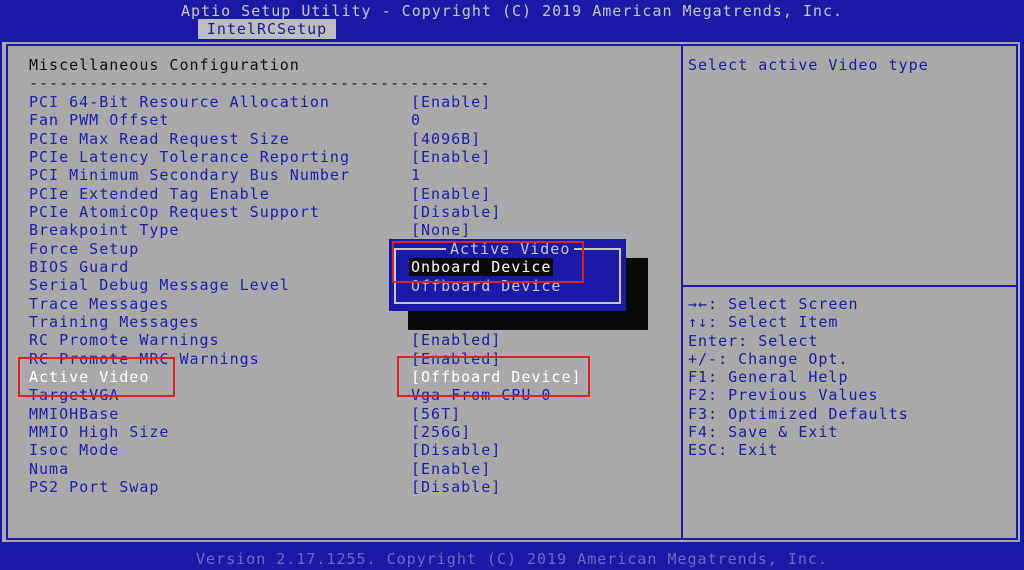 The height and width of the screenshot is (570, 1024). I want to click on setting-label: PCI 64-Bit Resource Allocation, so click(179, 102).